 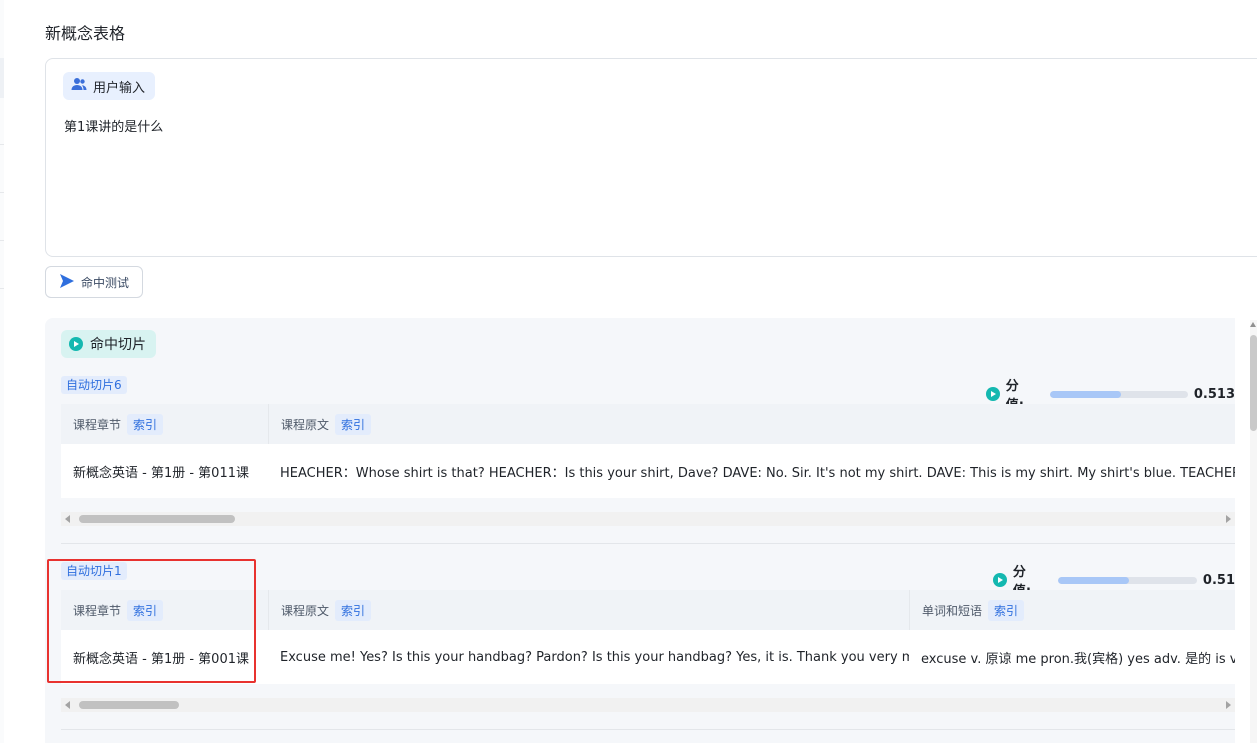 I want to click on hit-test-button: 命中测试, so click(x=94, y=282).